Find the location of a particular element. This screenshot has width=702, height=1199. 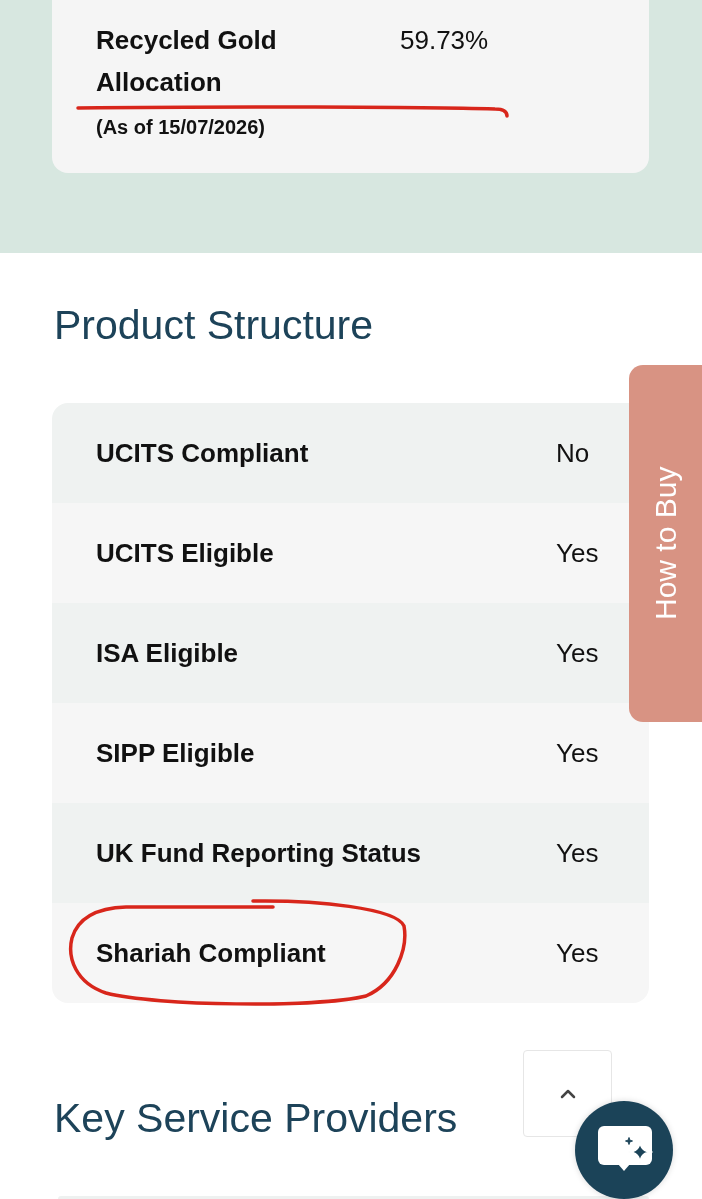

row-label: Shariah Compliant is located at coordinates (211, 953).